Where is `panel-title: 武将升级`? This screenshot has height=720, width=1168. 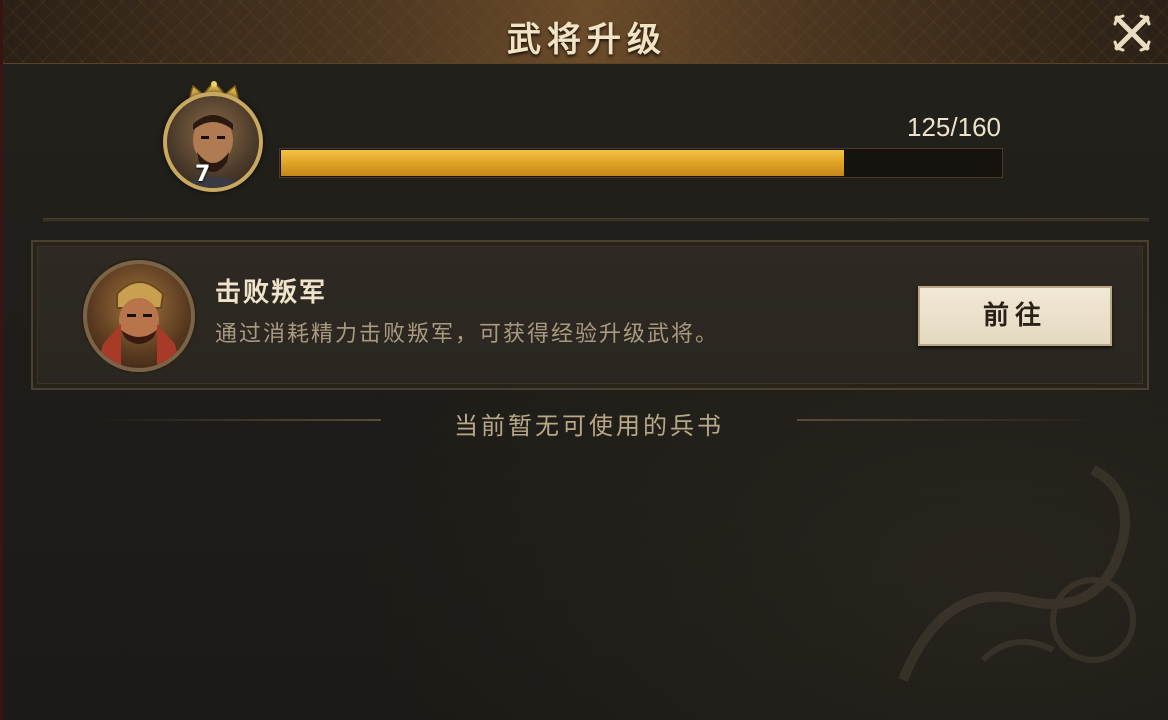
panel-title: 武将升级 is located at coordinates (587, 40).